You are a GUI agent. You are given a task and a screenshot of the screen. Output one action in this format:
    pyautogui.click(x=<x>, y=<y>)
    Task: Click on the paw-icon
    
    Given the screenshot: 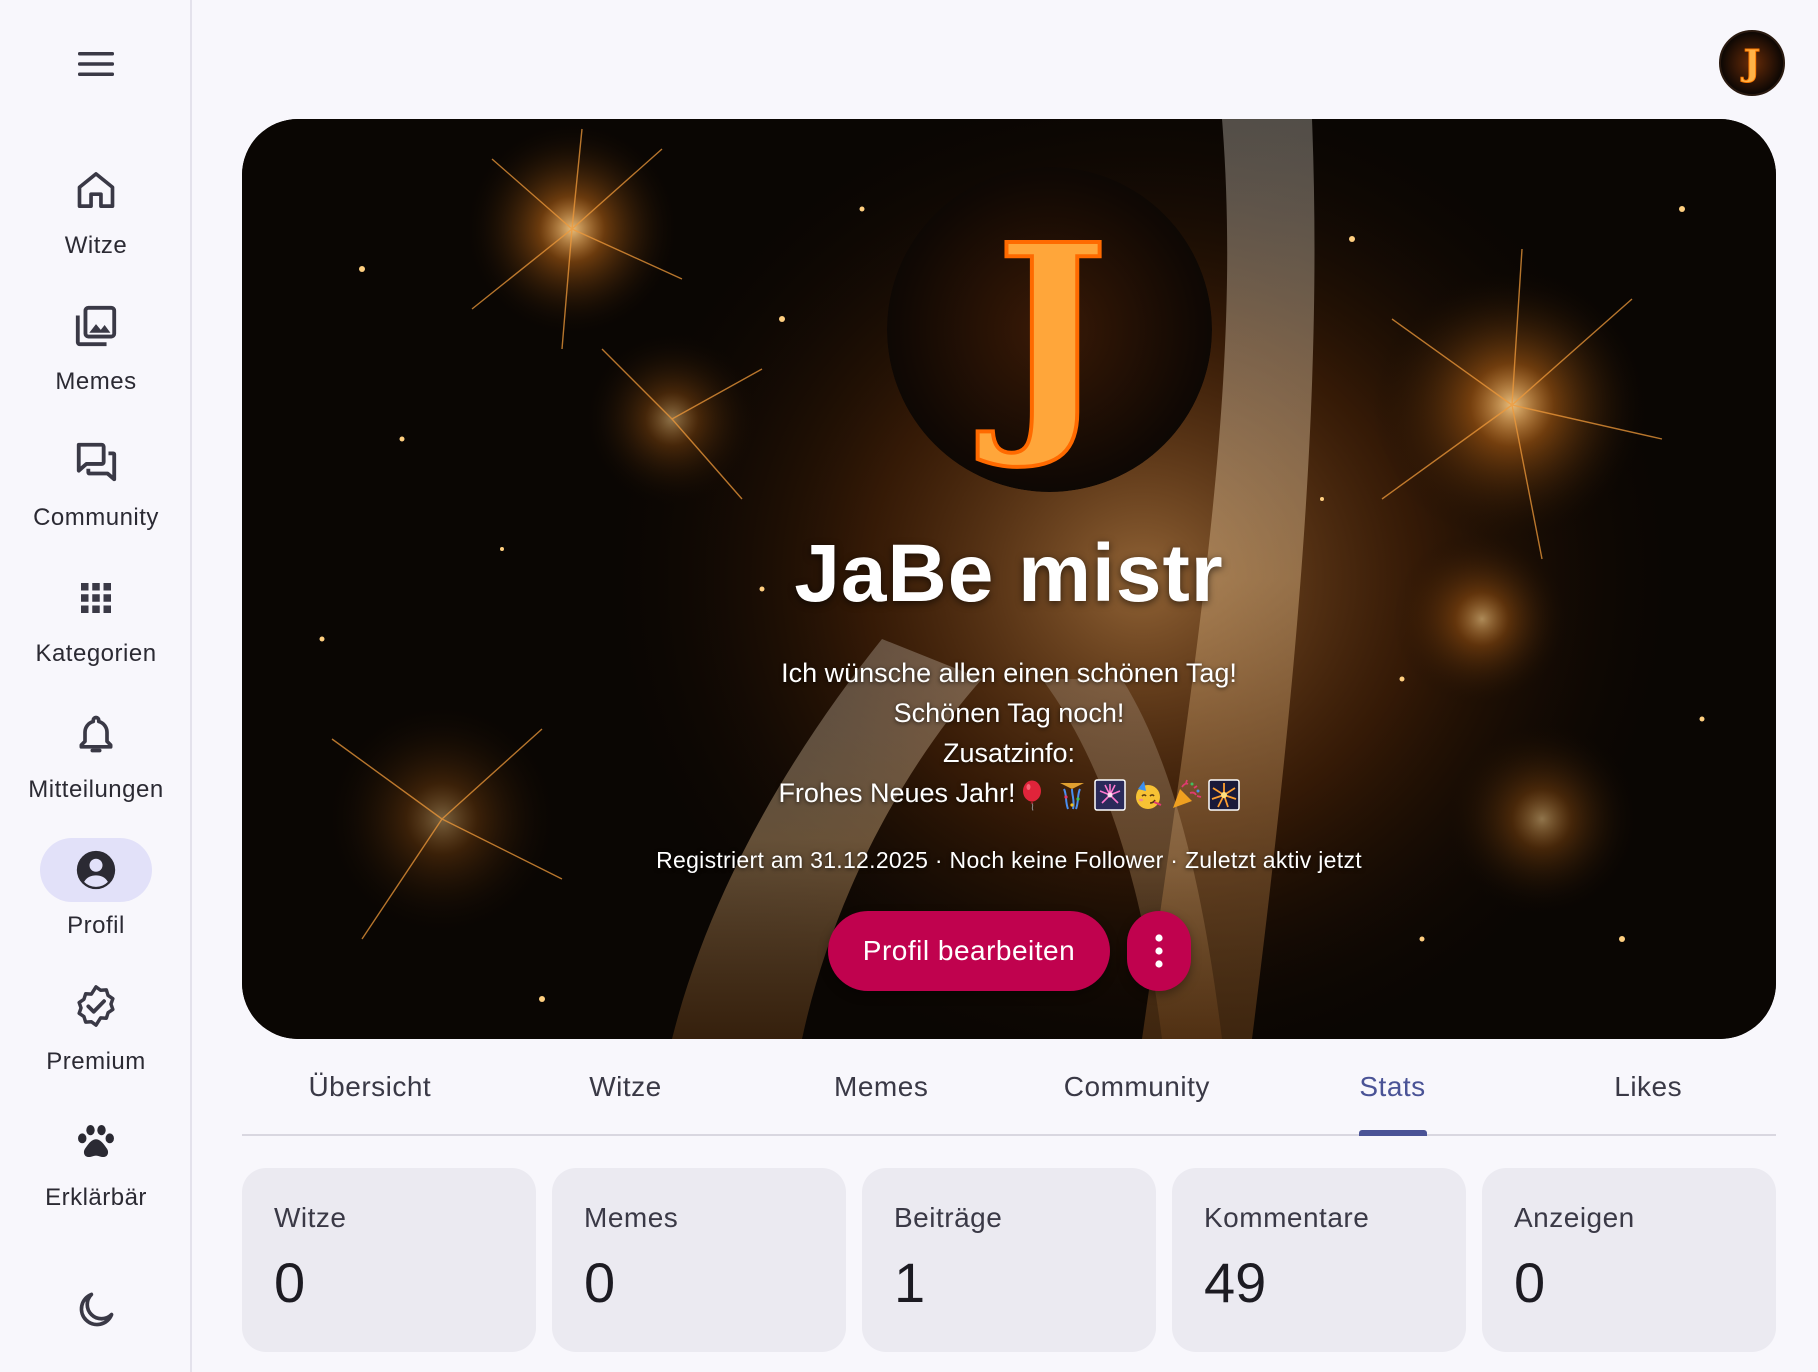 What is the action you would take?
    pyautogui.click(x=96, y=1141)
    